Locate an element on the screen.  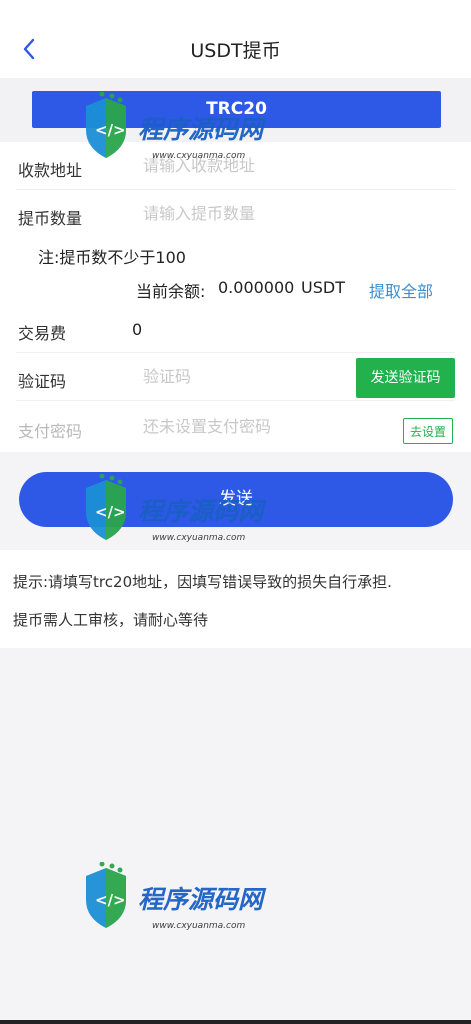
balance-value: 0.000000 is located at coordinates (256, 287).